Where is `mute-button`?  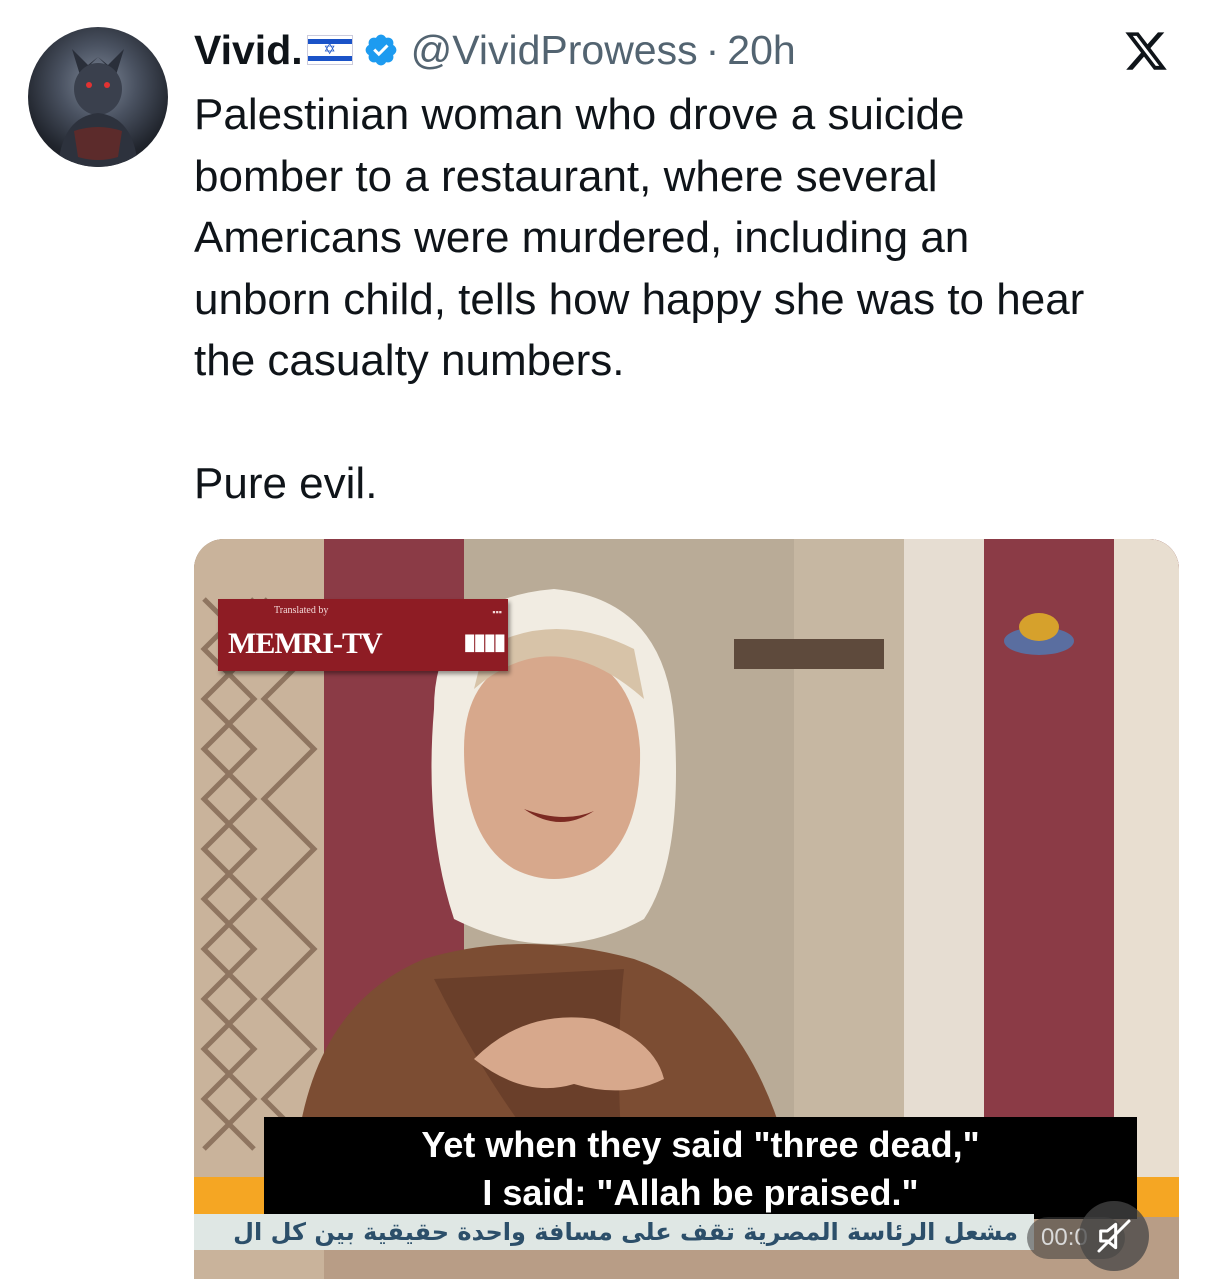 mute-button is located at coordinates (1114, 1236).